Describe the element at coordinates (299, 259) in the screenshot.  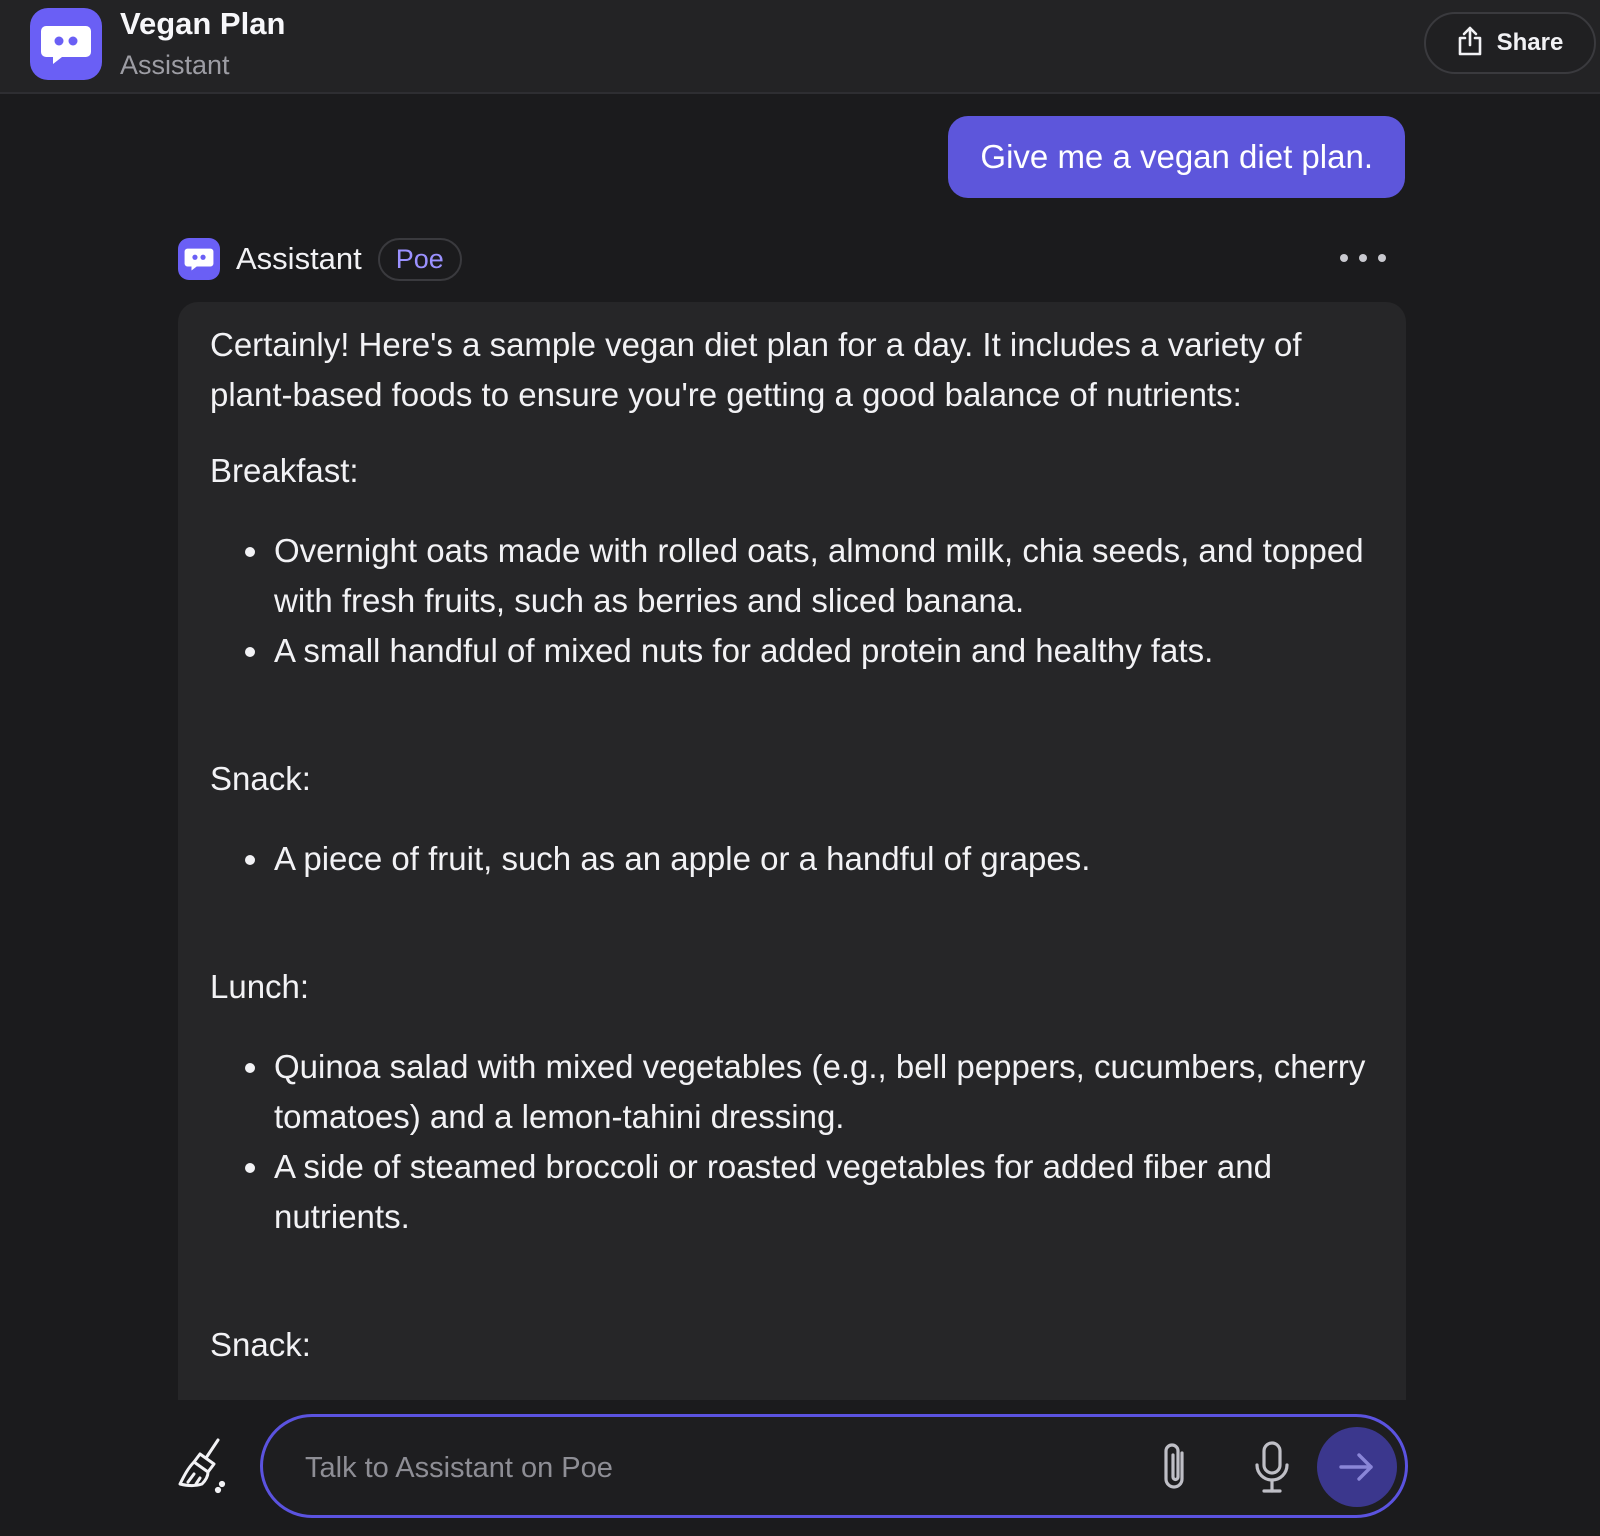
I see `bot-name: Assistant` at that location.